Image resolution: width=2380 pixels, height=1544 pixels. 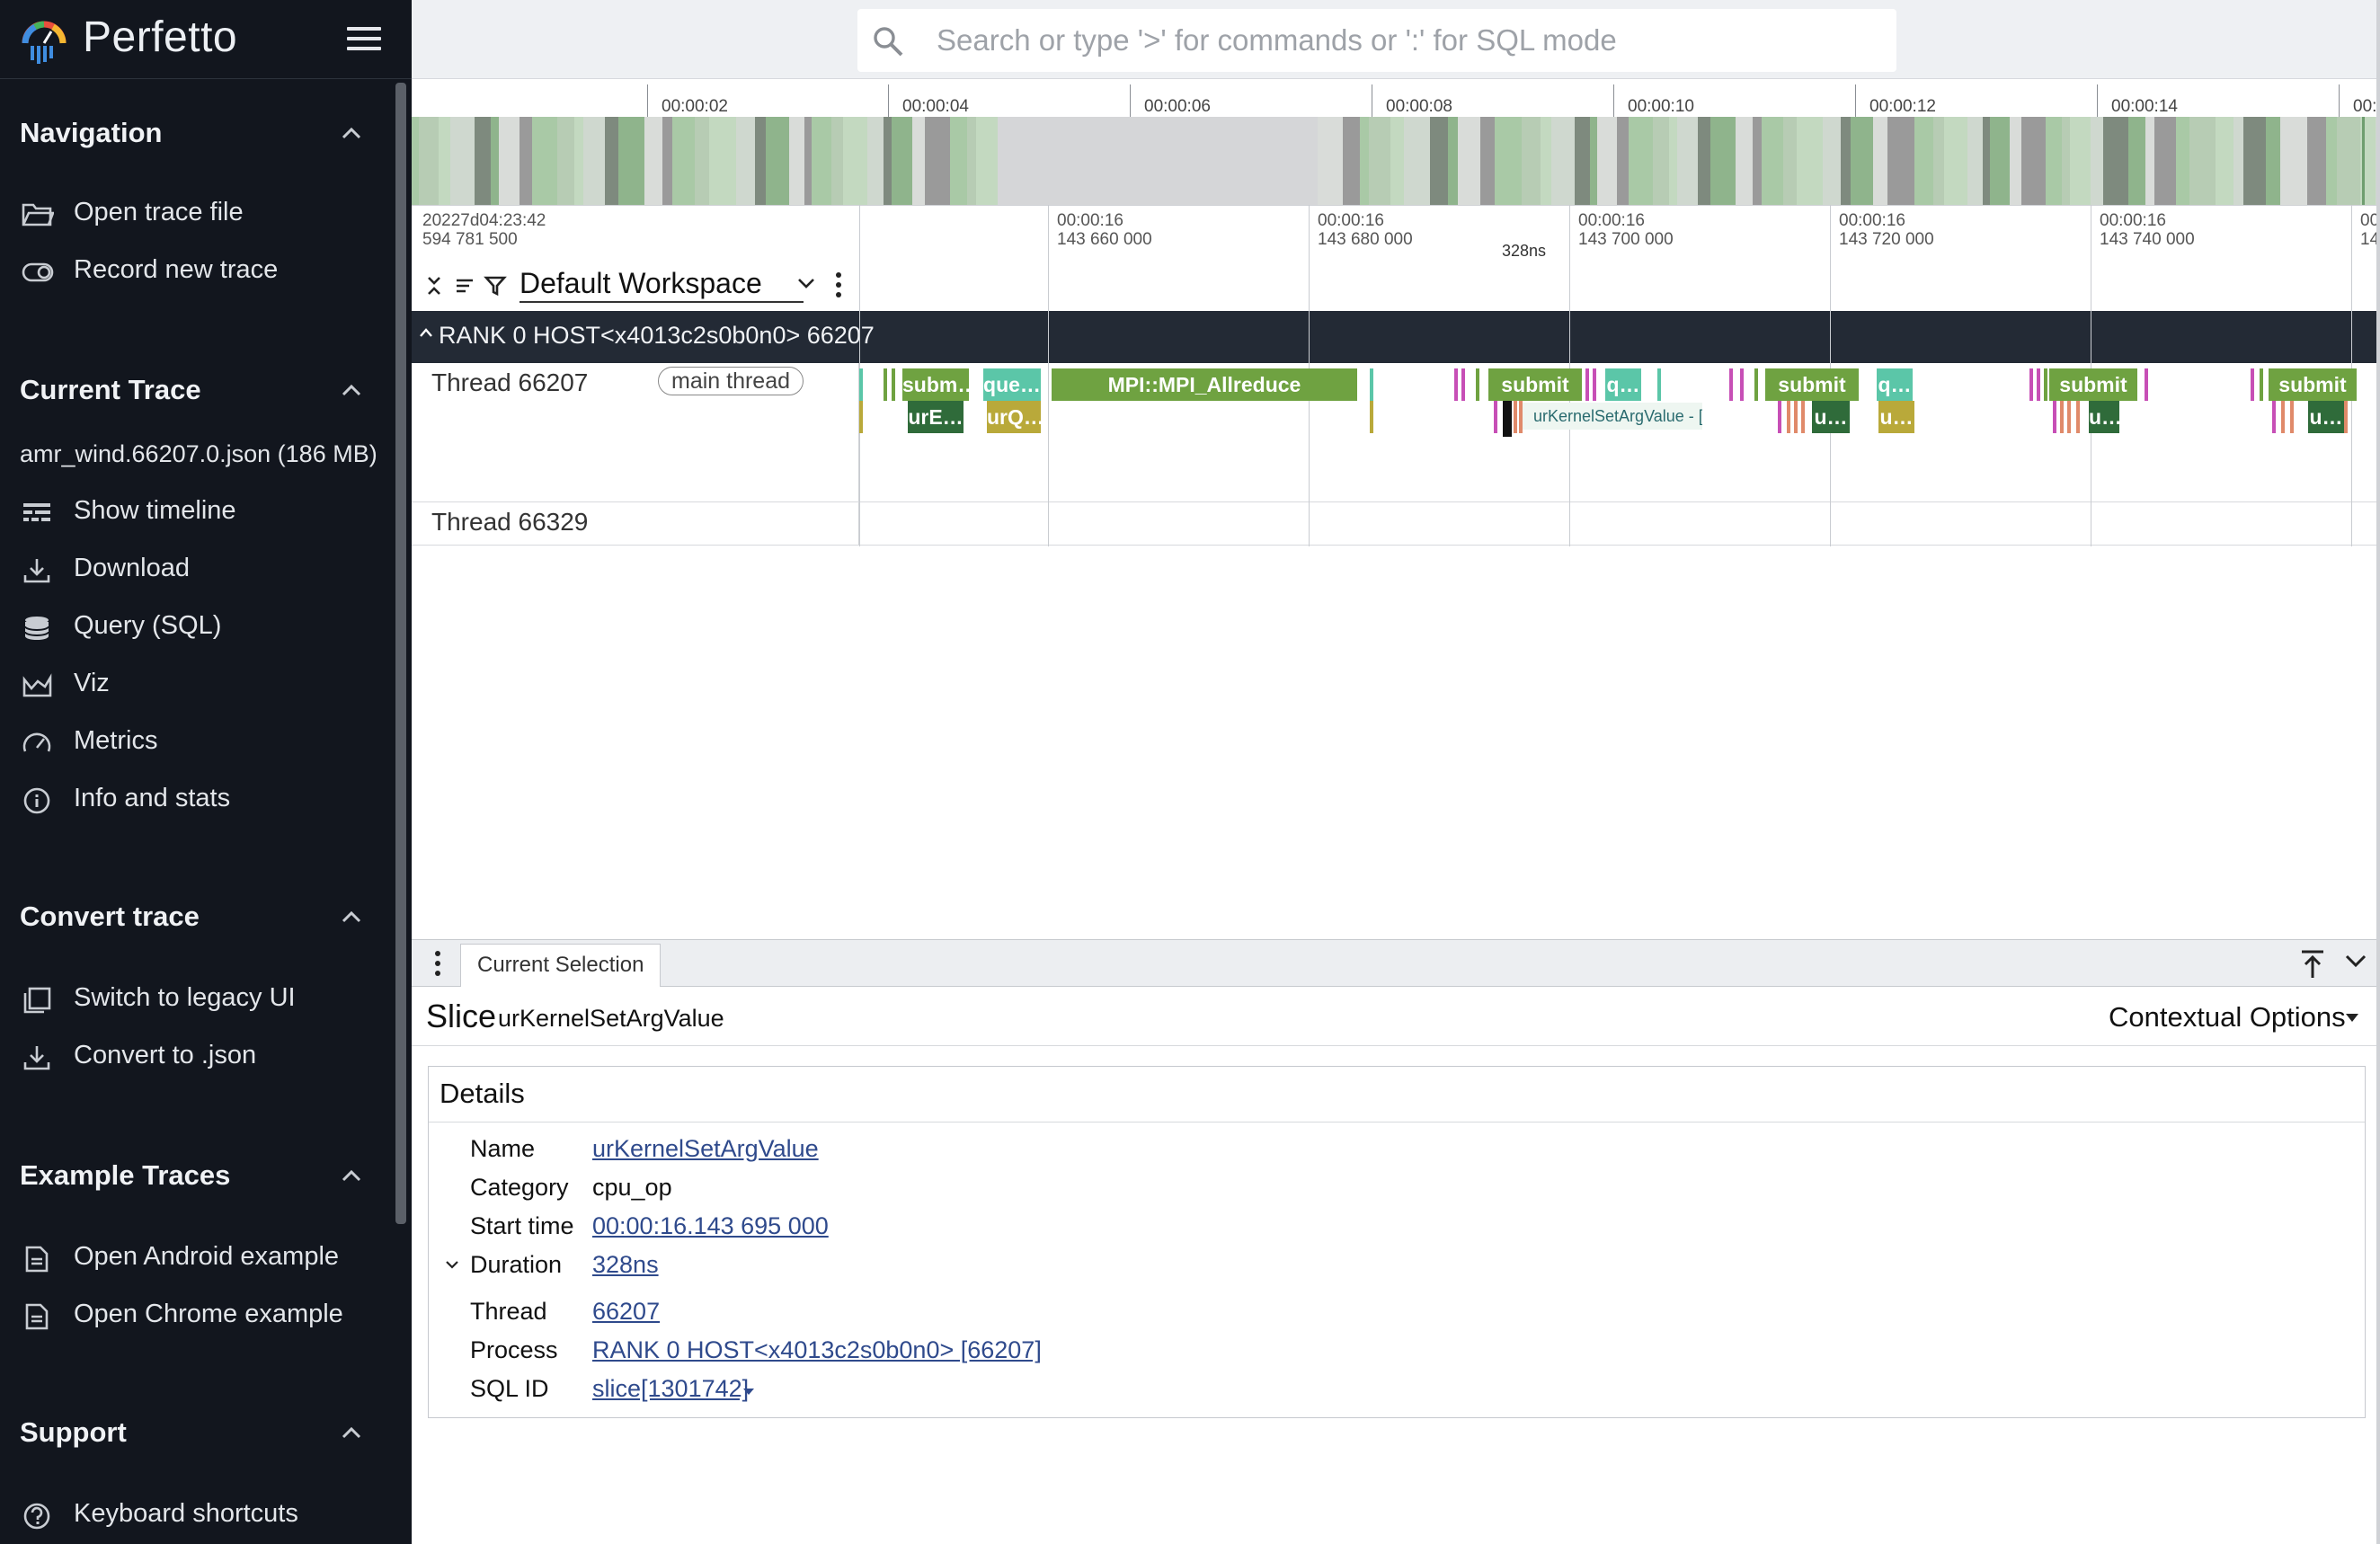 I want to click on sort-icon, so click(x=464, y=285).